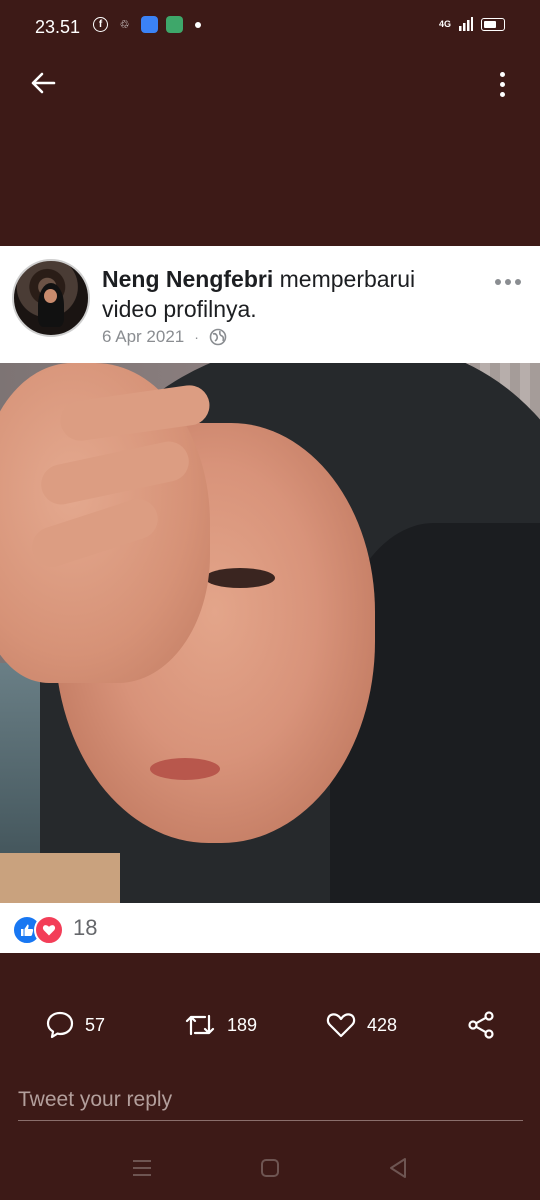  What do you see at coordinates (124, 25) in the screenshot?
I see `recycle-icon: ♲` at bounding box center [124, 25].